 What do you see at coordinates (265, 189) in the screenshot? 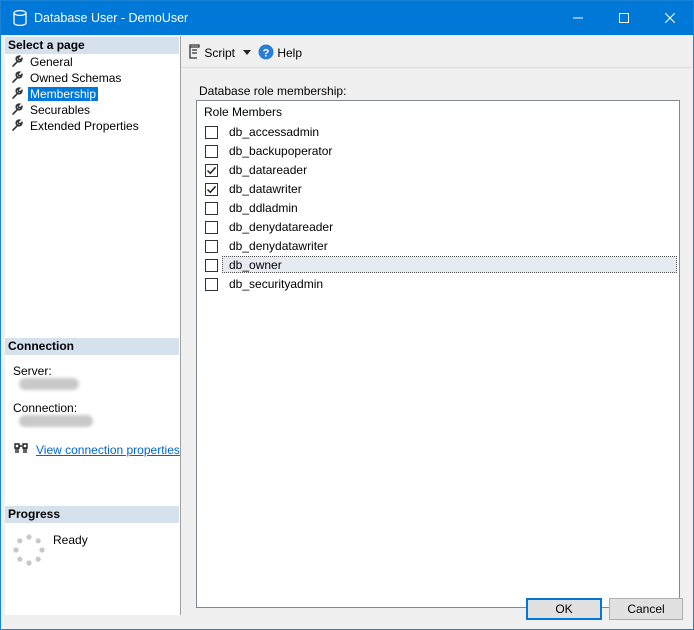
I see `role-name: db_datawriter` at bounding box center [265, 189].